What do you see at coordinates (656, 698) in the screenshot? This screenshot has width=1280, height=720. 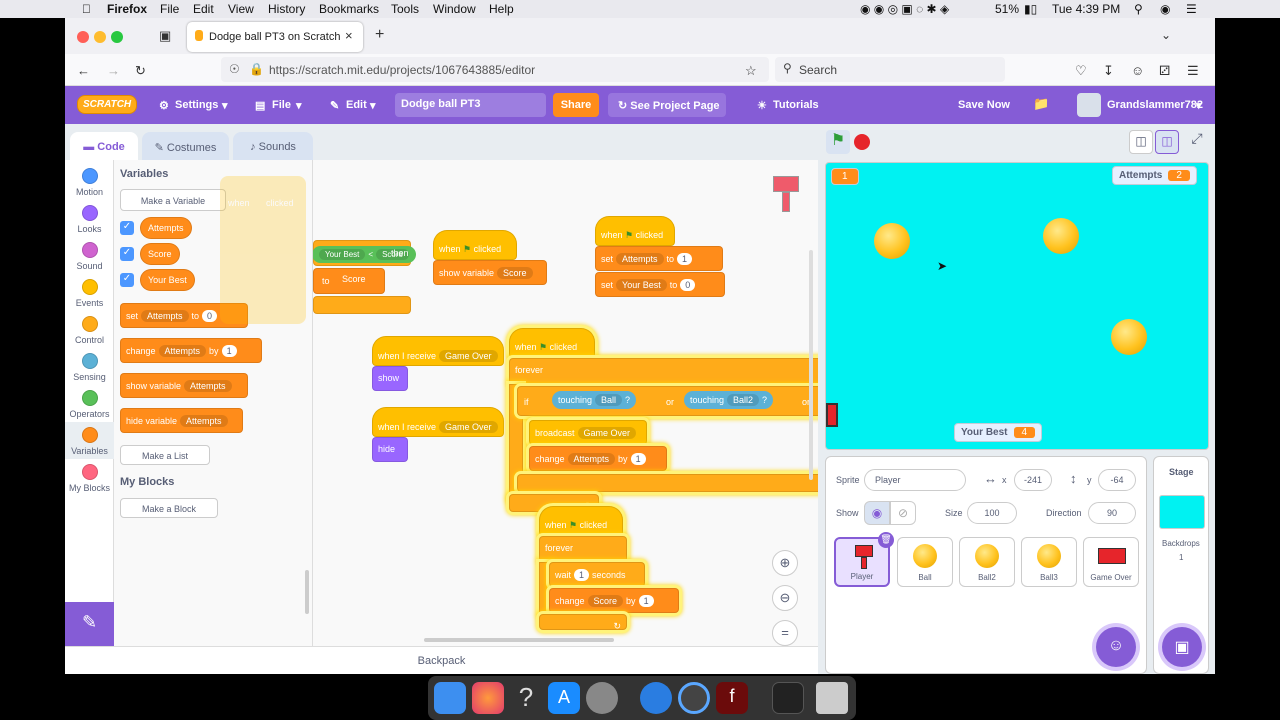 I see `safari-icon` at bounding box center [656, 698].